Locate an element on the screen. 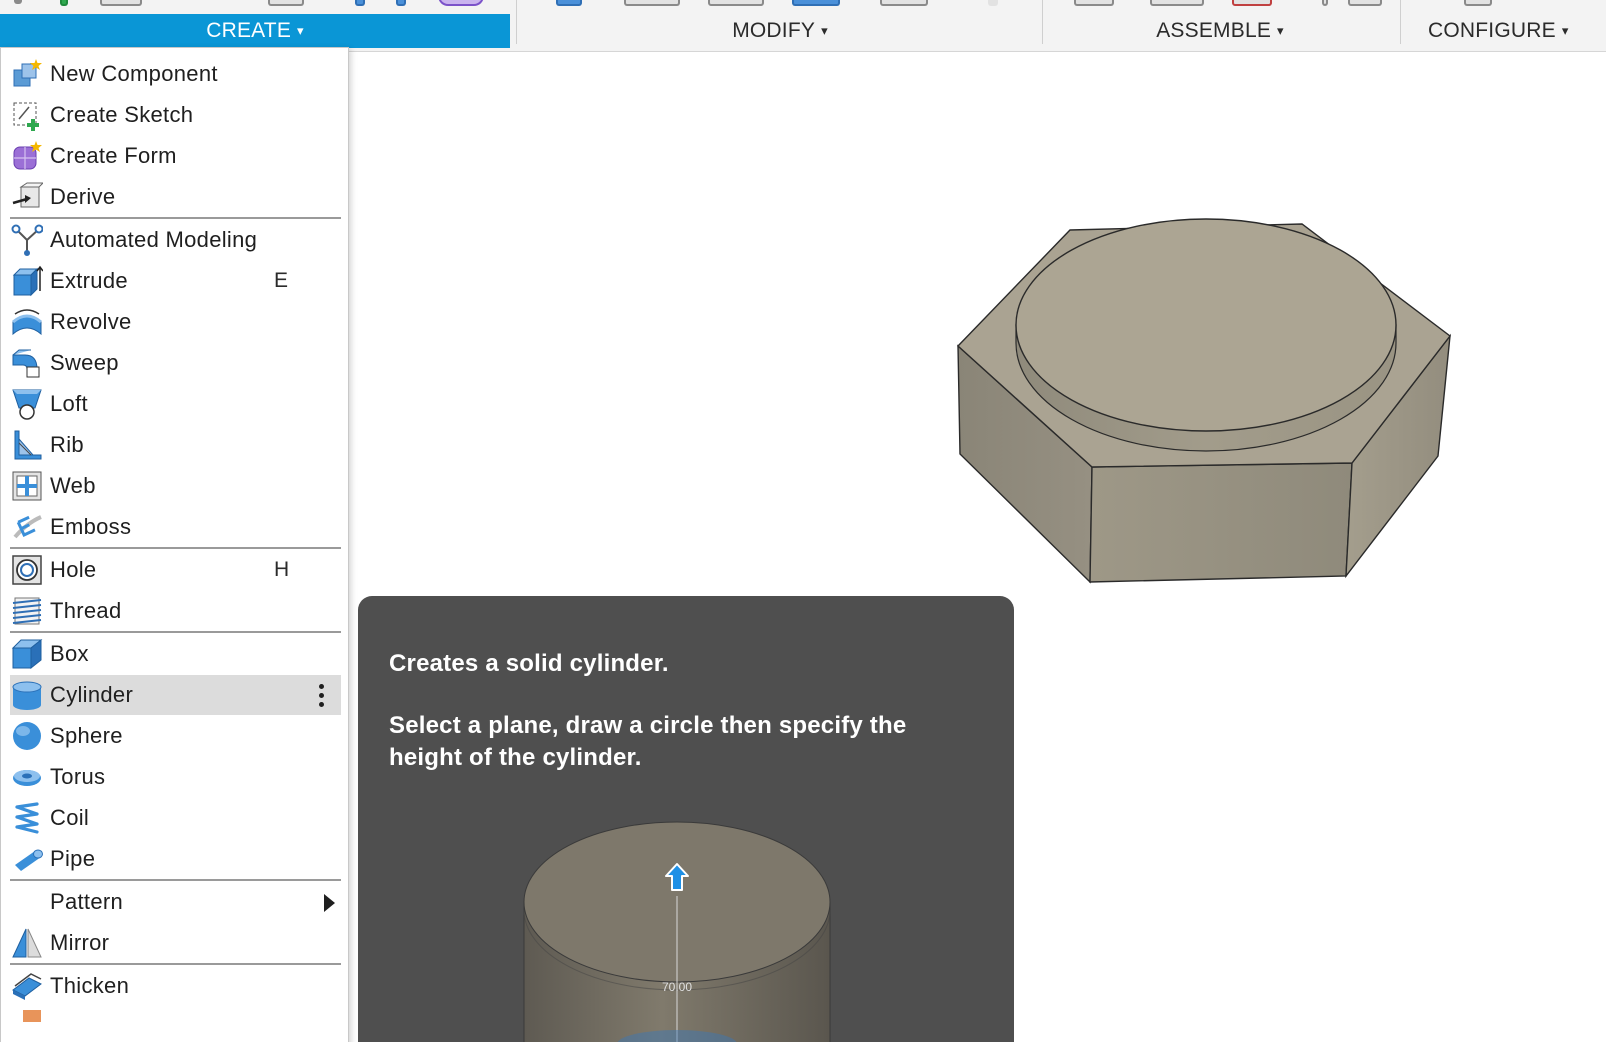 This screenshot has height=1042, width=1606. mirror-icon is located at coordinates (27, 943).